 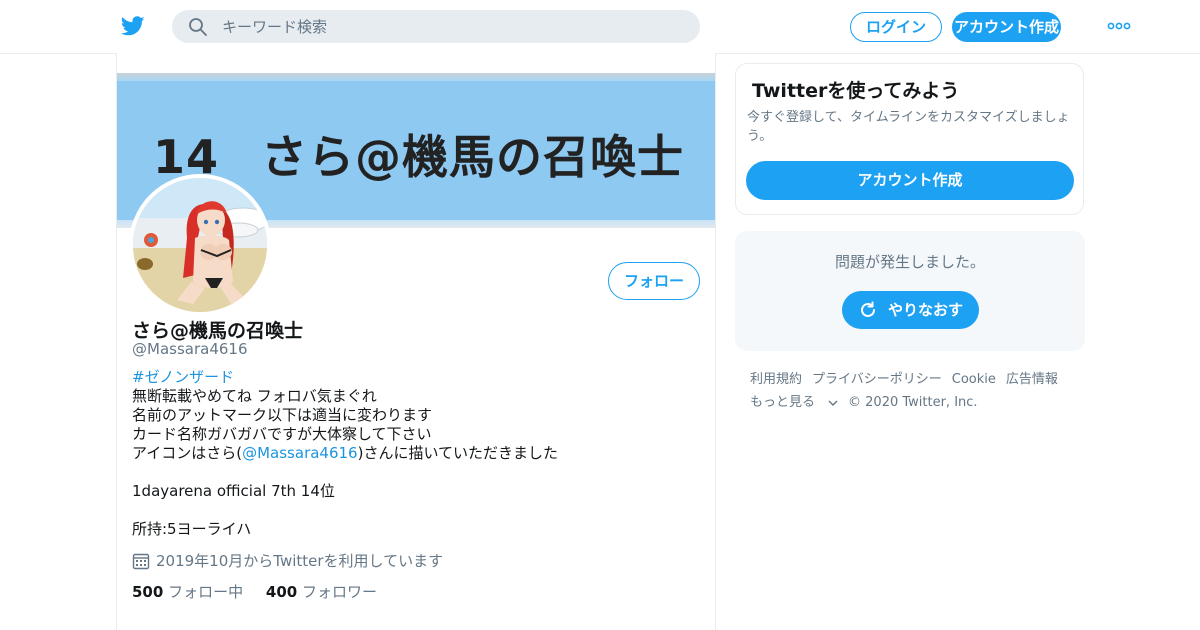 I want to click on signup-card-button: アカウント作成, so click(x=910, y=180).